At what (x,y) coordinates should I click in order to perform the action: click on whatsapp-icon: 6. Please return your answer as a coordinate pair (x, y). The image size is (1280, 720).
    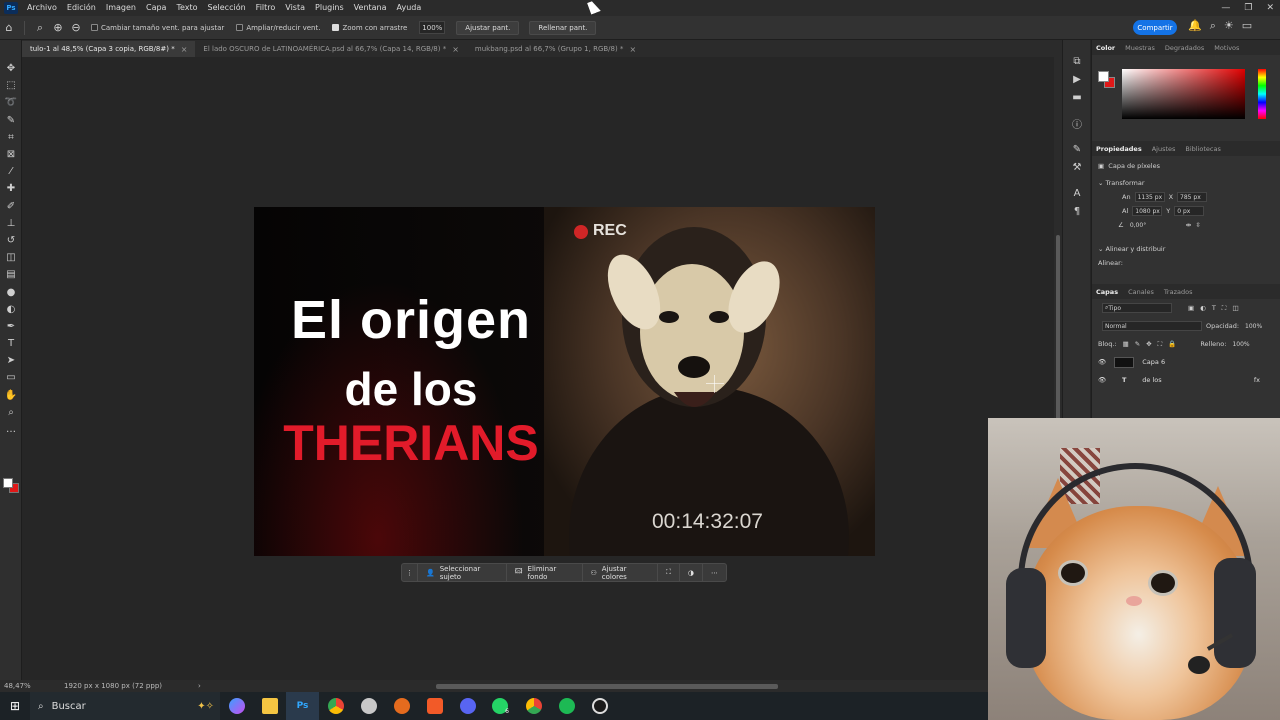
    Looking at the image, I should click on (500, 706).